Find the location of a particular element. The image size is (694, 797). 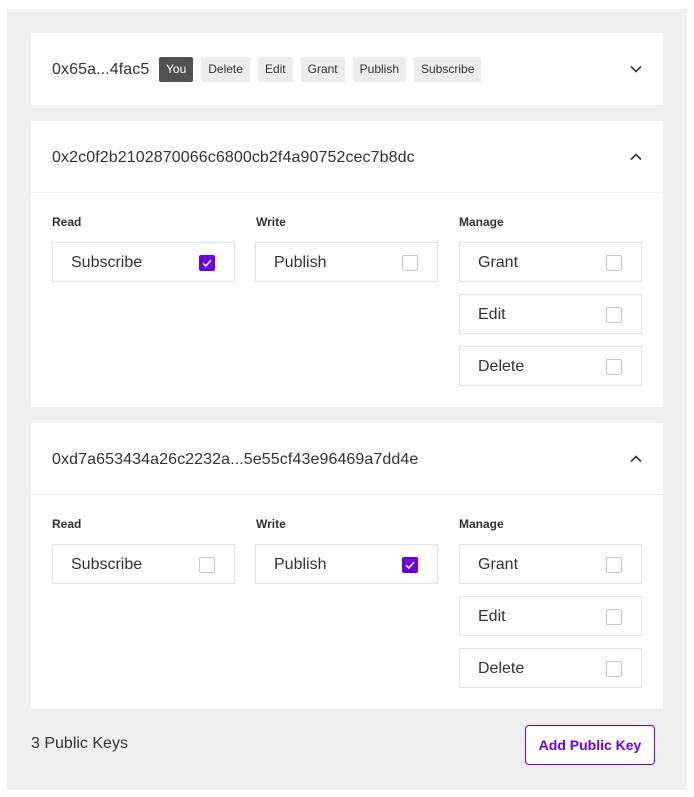

public-key-count: 3 Public Keys is located at coordinates (79, 743).